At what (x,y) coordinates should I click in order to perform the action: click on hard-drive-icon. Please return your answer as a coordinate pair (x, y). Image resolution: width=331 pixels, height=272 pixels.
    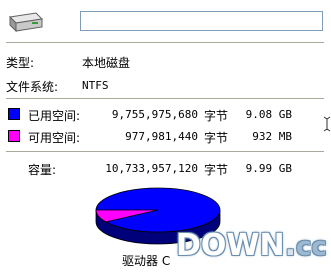
    Looking at the image, I should click on (26, 22).